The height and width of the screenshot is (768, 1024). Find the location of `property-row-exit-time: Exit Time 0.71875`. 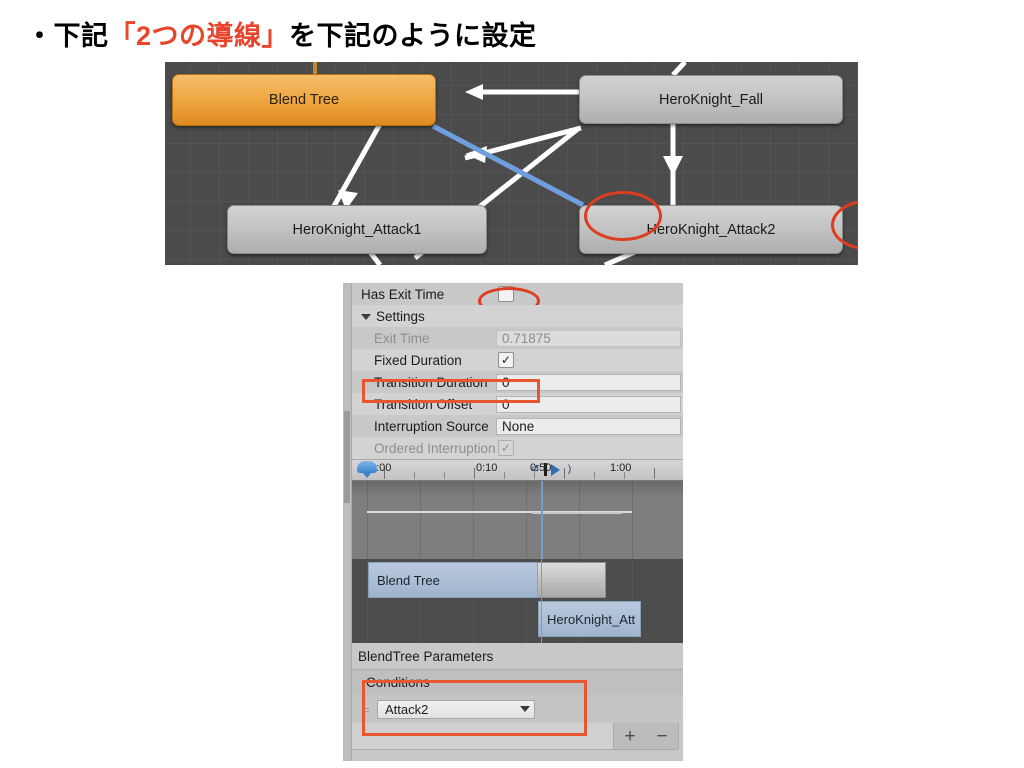

property-row-exit-time: Exit Time 0.71875 is located at coordinates (517, 338).